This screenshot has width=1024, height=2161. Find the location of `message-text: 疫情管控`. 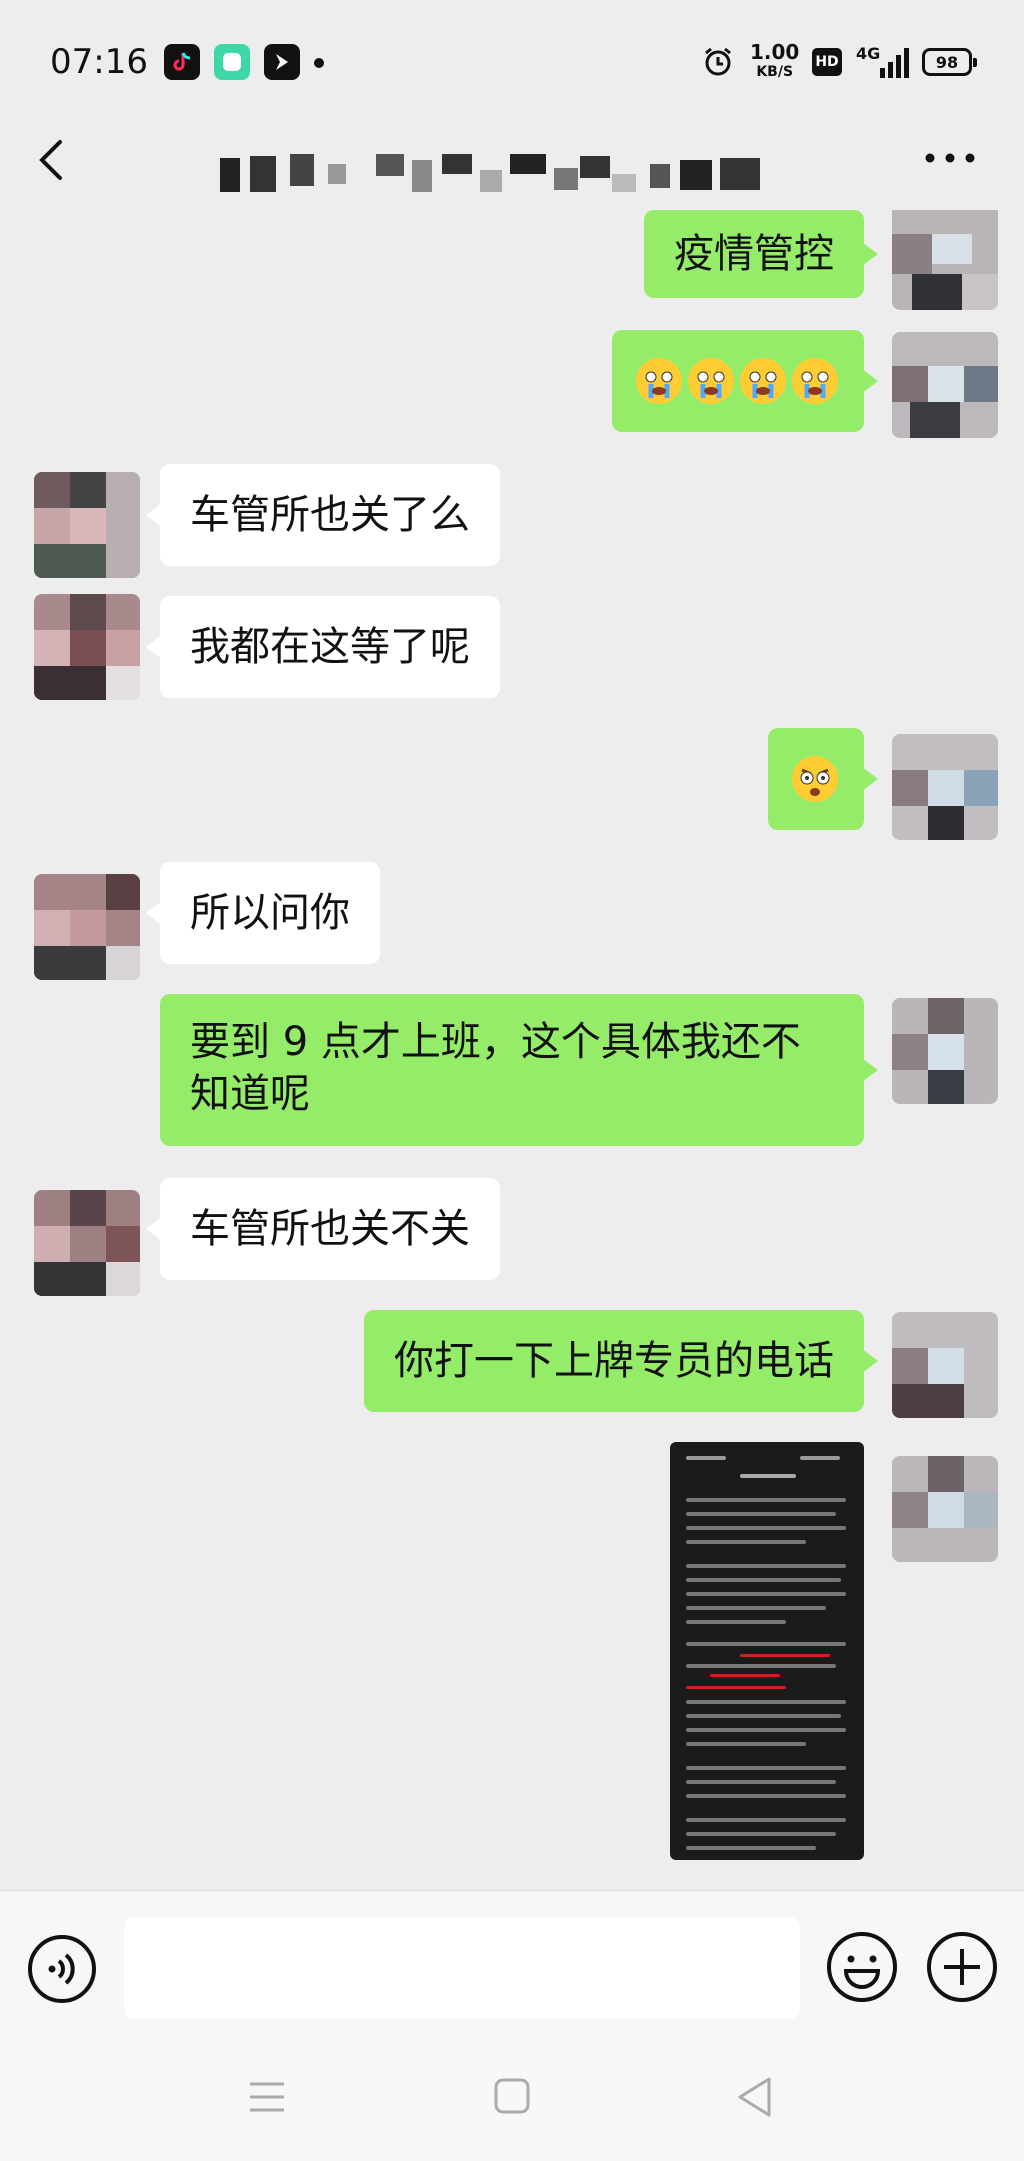

message-text: 疫情管控 is located at coordinates (754, 254).